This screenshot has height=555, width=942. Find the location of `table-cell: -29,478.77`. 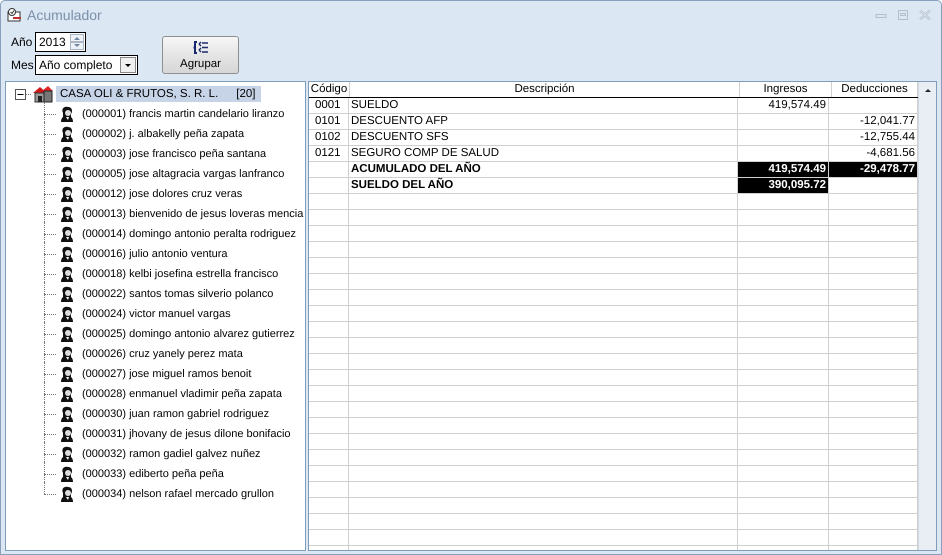

table-cell: -29,478.77 is located at coordinates (873, 170).